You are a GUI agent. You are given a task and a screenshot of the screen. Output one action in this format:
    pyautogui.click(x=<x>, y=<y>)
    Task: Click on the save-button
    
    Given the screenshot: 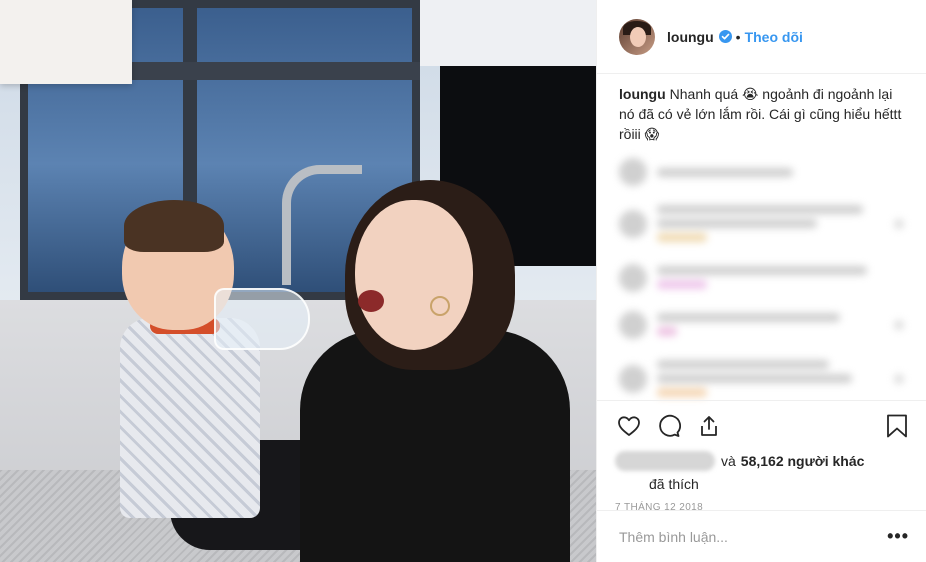 What is the action you would take?
    pyautogui.click(x=897, y=426)
    